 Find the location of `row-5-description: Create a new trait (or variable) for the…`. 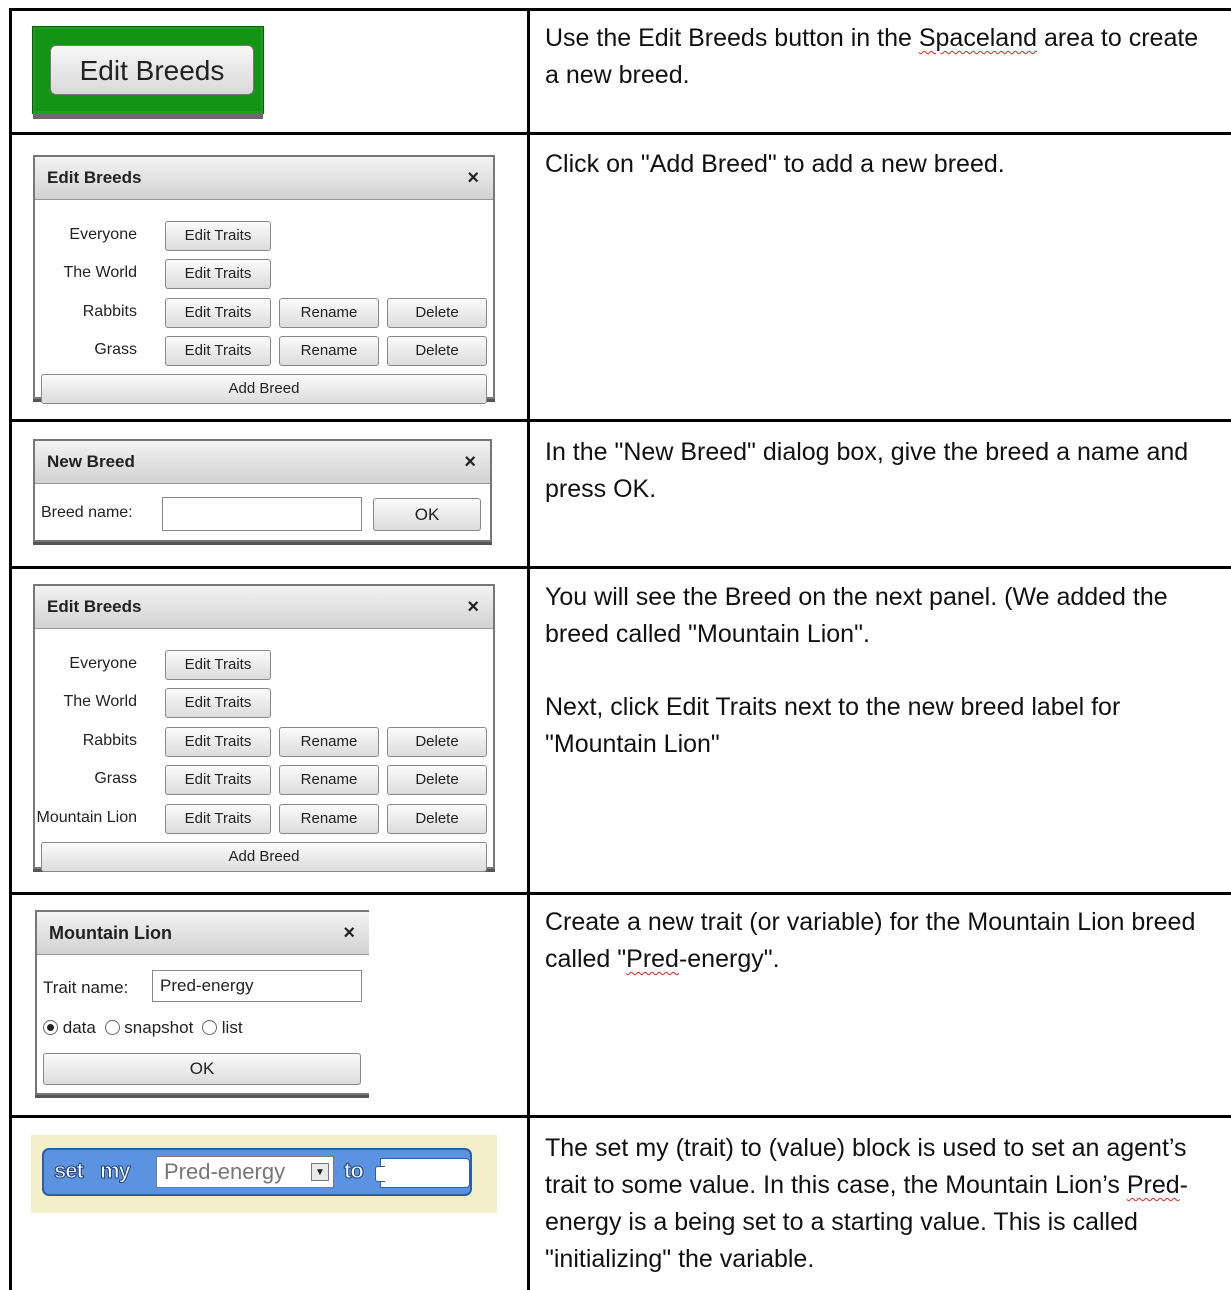

row-5-description: Create a new trait (or variable) for the… is located at coordinates (881, 941).